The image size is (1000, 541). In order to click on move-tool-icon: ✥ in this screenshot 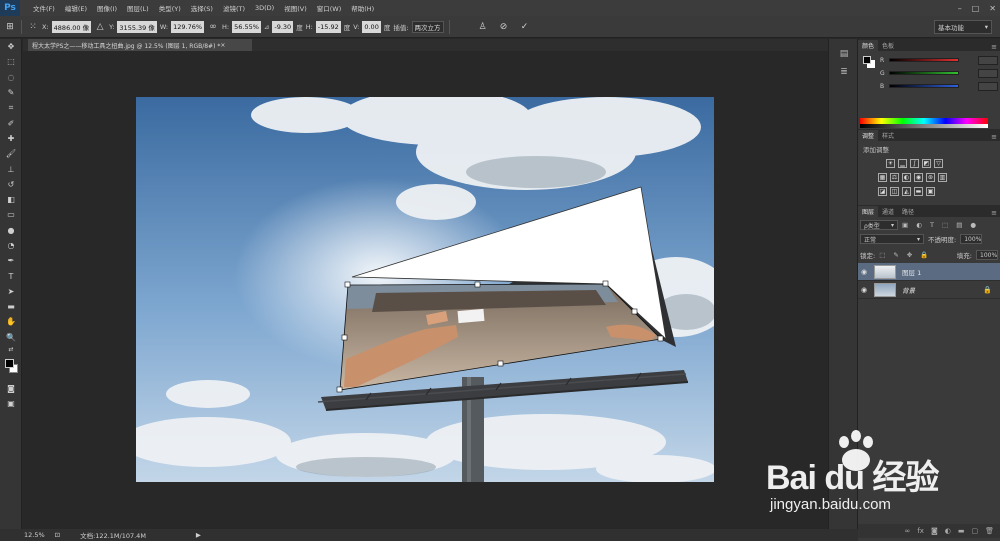, I will do `click(11, 46)`.